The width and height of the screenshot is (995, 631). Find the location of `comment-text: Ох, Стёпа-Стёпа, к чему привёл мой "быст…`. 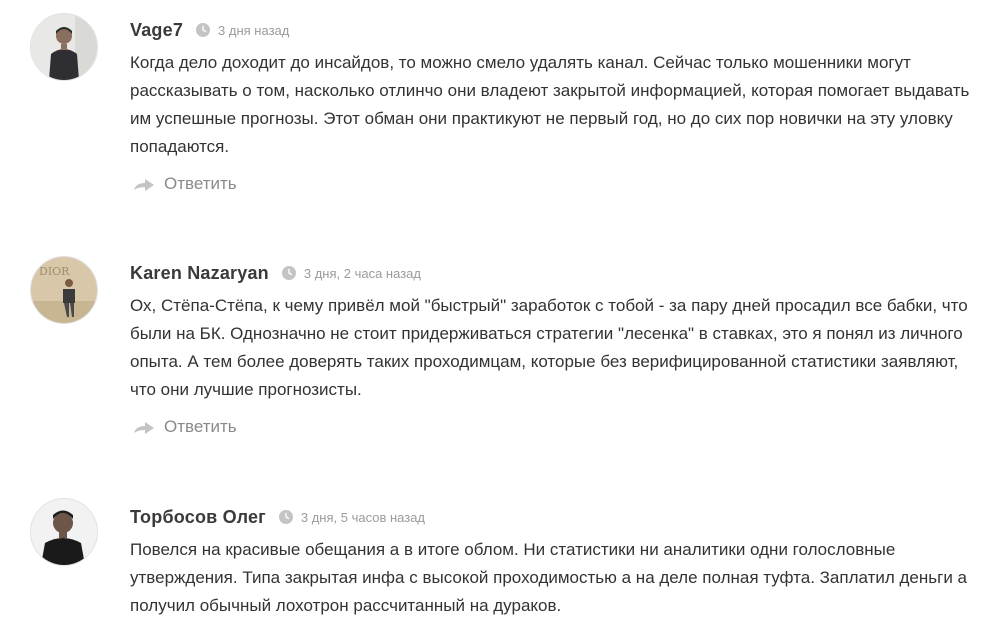

comment-text: Ох, Стёпа-Стёпа, к чему привёл мой "быст… is located at coordinates (549, 347).